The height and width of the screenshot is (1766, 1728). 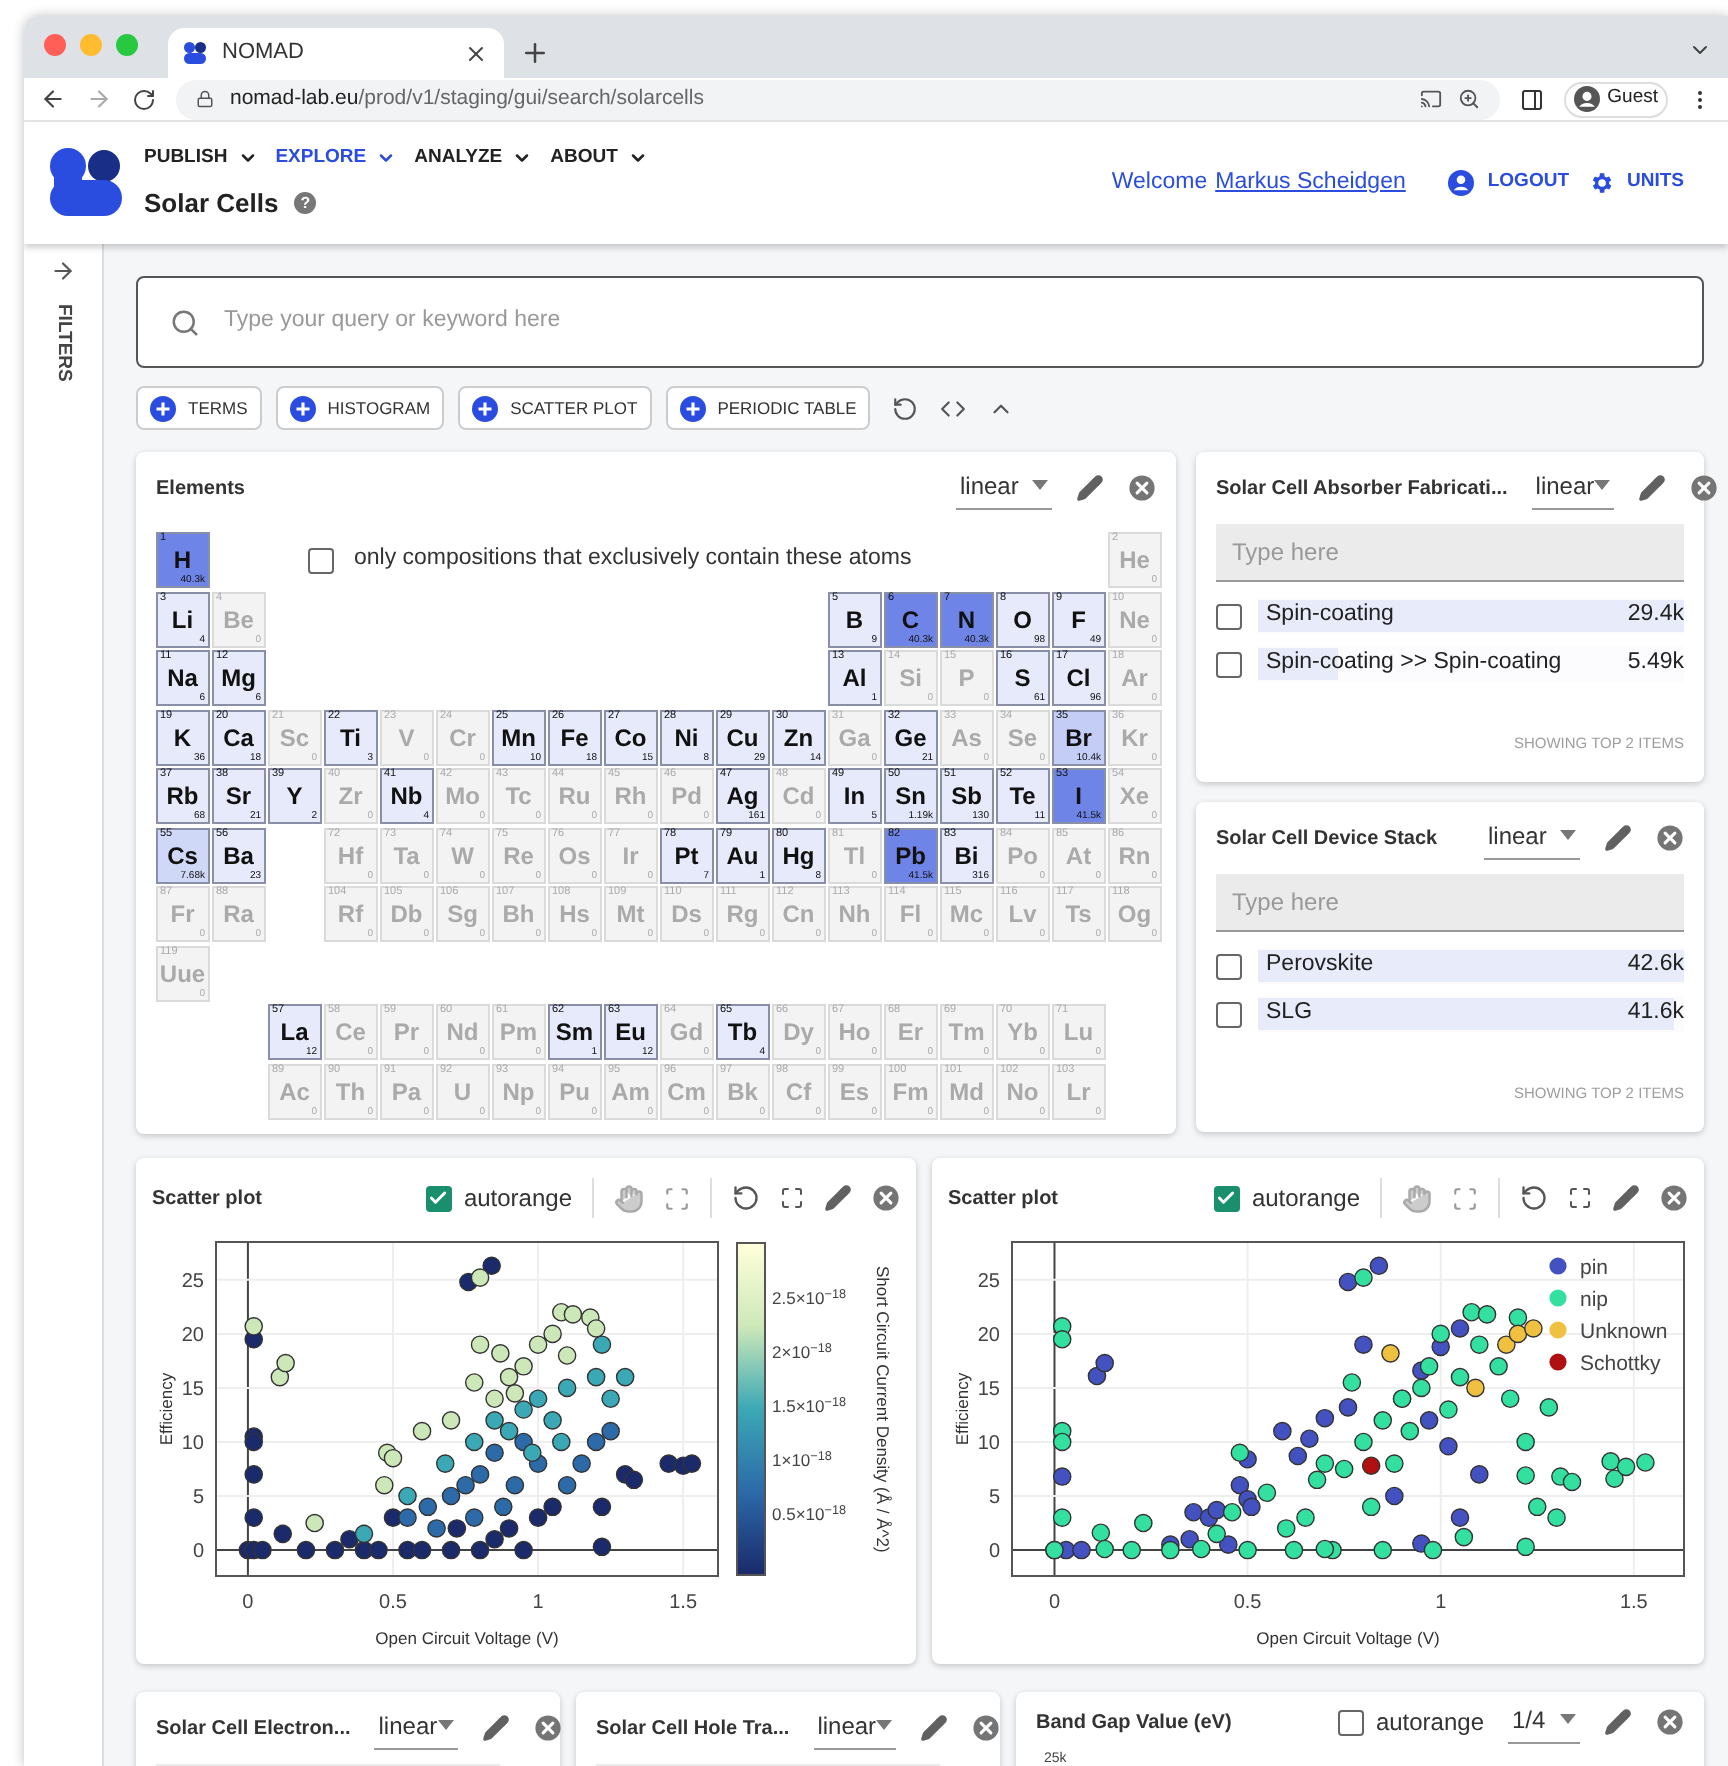 I want to click on colorbar-tick-label: 2×10$^{−18}$, so click(x=802, y=1352).